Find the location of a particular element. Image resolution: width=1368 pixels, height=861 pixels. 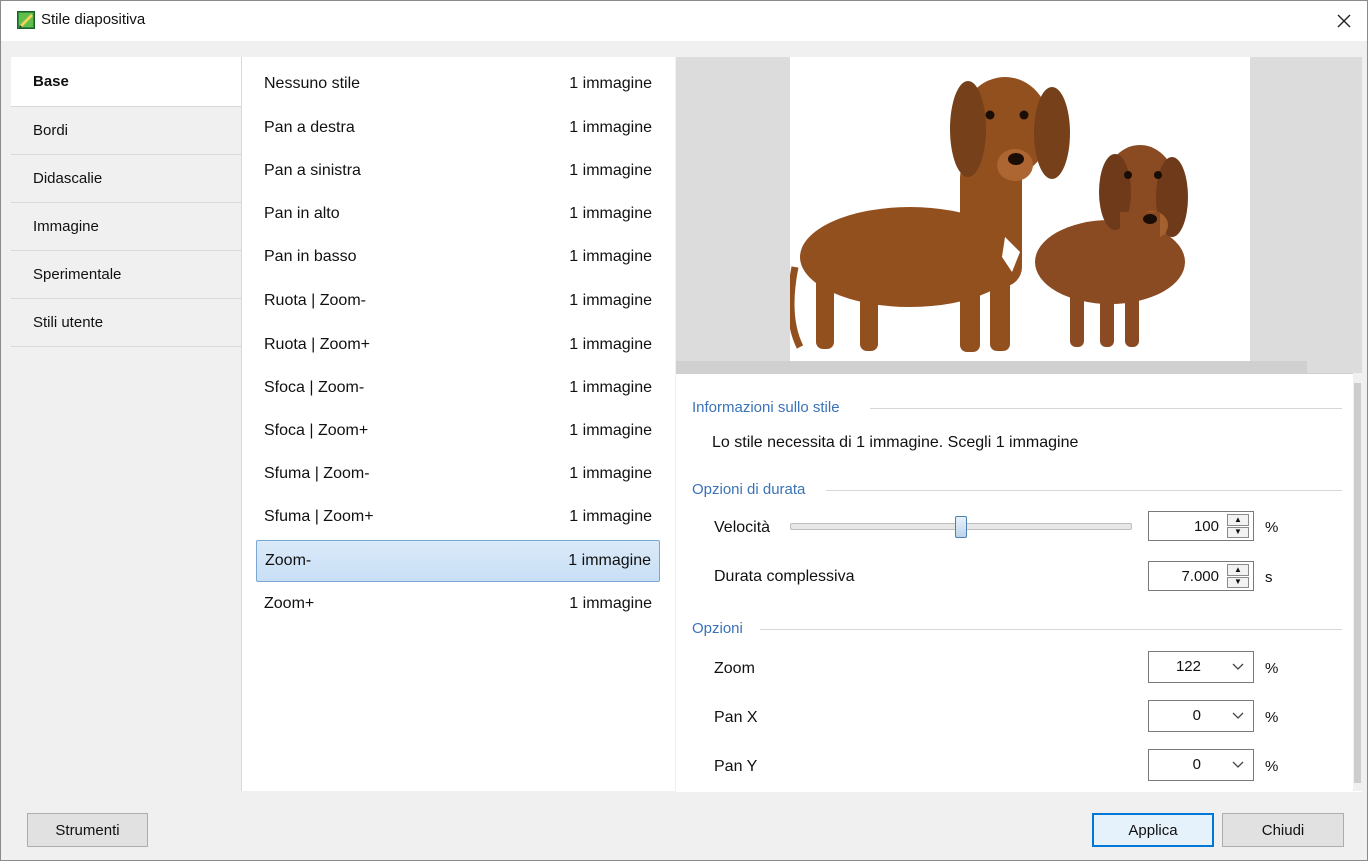

scrollbar-thumb is located at coordinates (1357, 583).